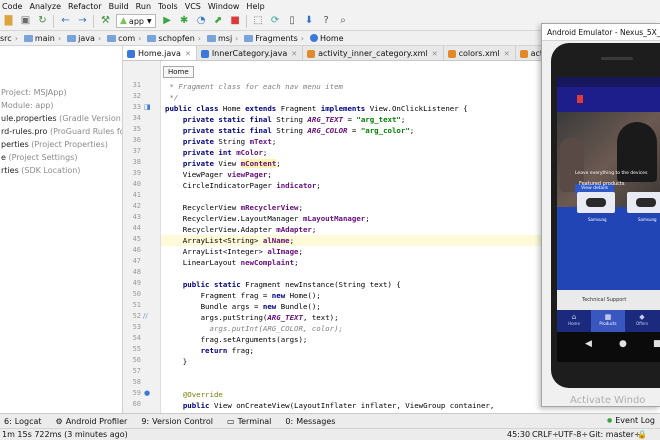  I want to click on folder-icon: ▇, so click(8, 21).